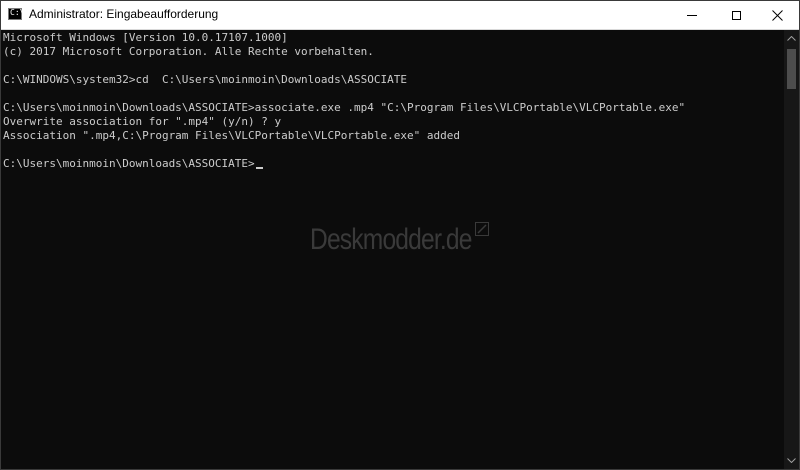 The image size is (800, 470). I want to click on maximize-icon, so click(736, 15).